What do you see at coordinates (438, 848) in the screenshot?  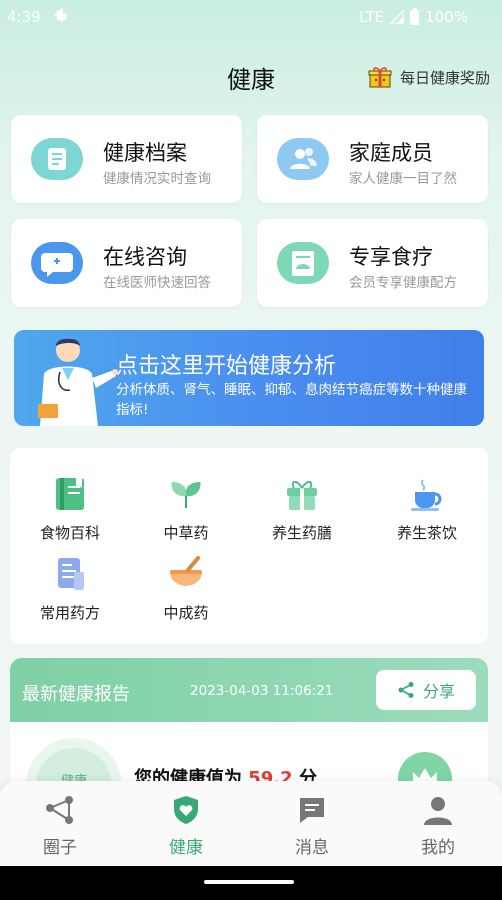 I see `nav-label: 我的` at bounding box center [438, 848].